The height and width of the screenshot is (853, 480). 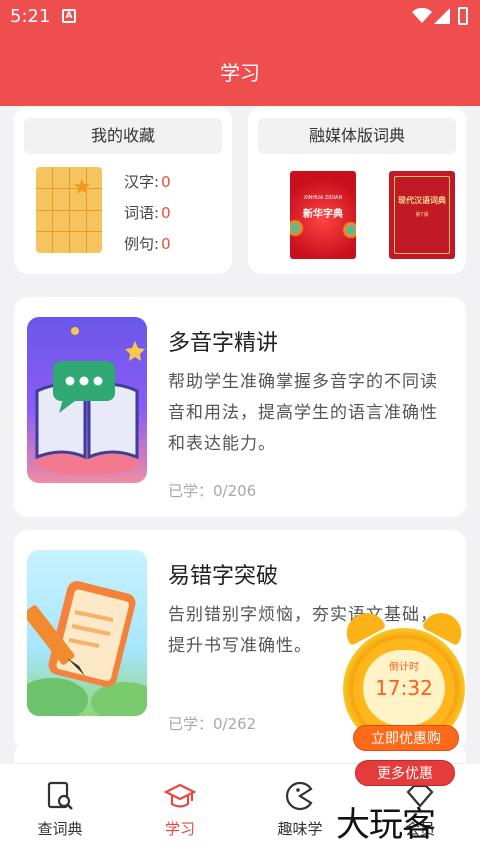 I want to click on app-header: 学习, so click(x=240, y=70).